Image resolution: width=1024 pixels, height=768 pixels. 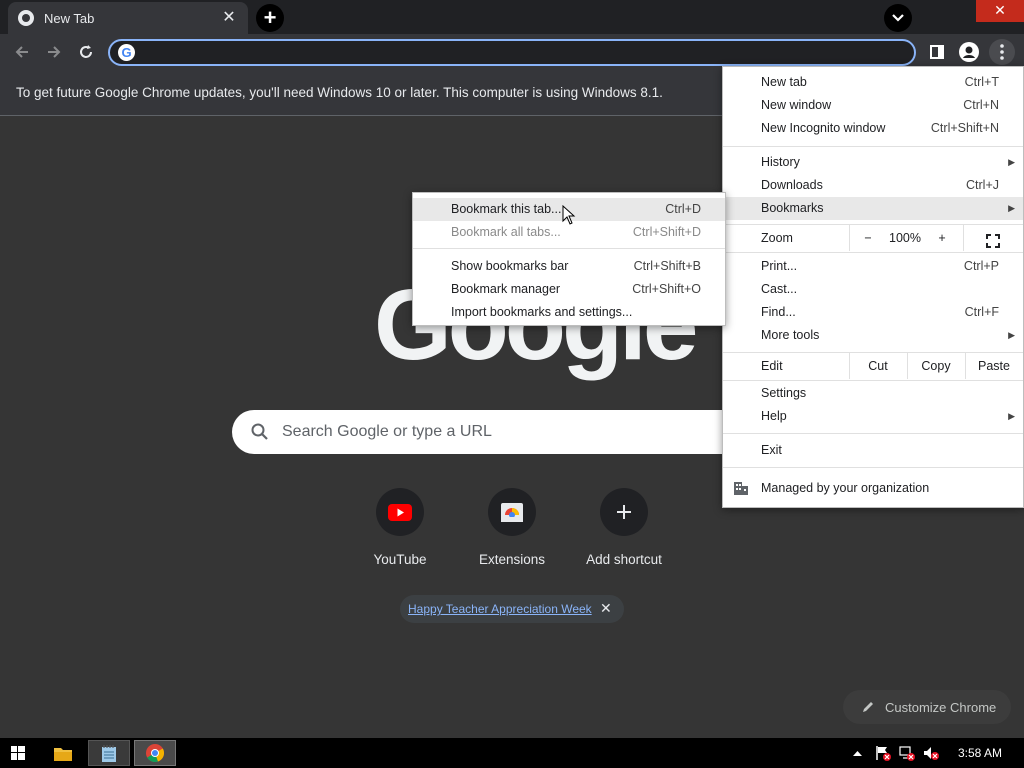 I want to click on menu-item-label: Bookmarks, so click(x=792, y=208).